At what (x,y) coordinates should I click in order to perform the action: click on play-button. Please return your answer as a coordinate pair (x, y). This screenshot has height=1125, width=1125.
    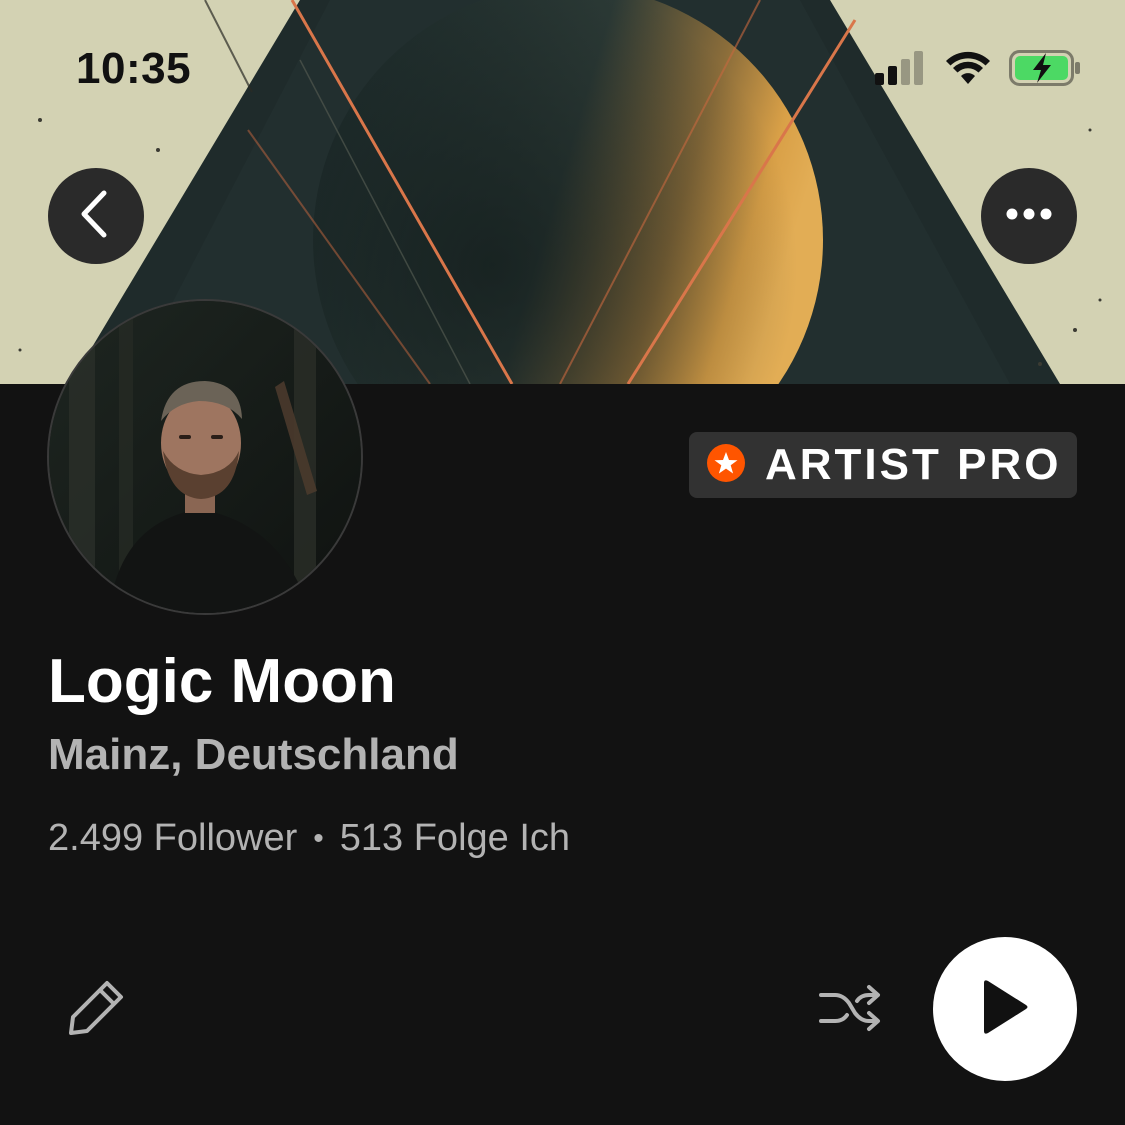
    Looking at the image, I should click on (1005, 1009).